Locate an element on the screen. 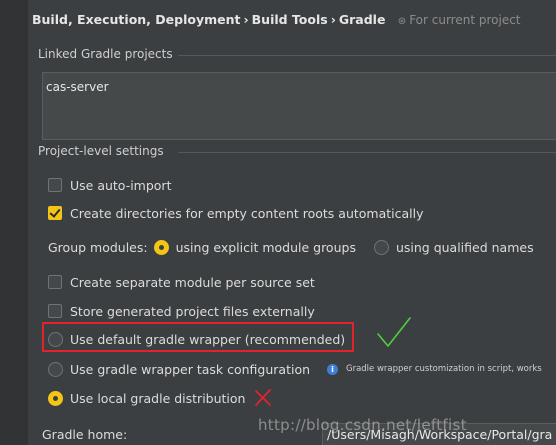 Image resolution: width=556 pixels, height=445 pixels. info-icon: i is located at coordinates (332, 369).